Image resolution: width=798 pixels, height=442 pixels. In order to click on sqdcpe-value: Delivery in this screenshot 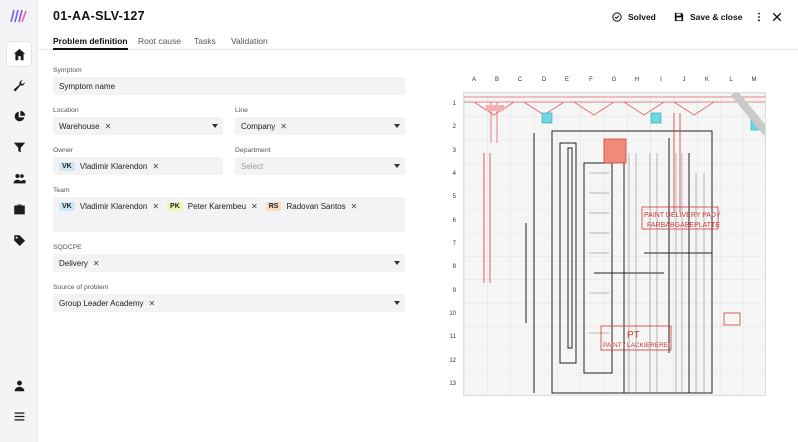, I will do `click(73, 263)`.